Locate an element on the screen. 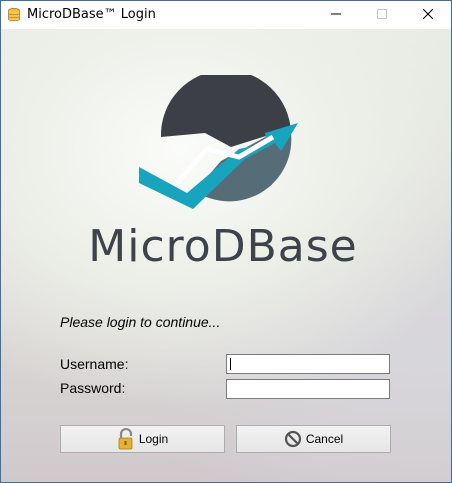 This screenshot has width=452, height=483. title-bar: MicroDBase™ Login is located at coordinates (226, 15).